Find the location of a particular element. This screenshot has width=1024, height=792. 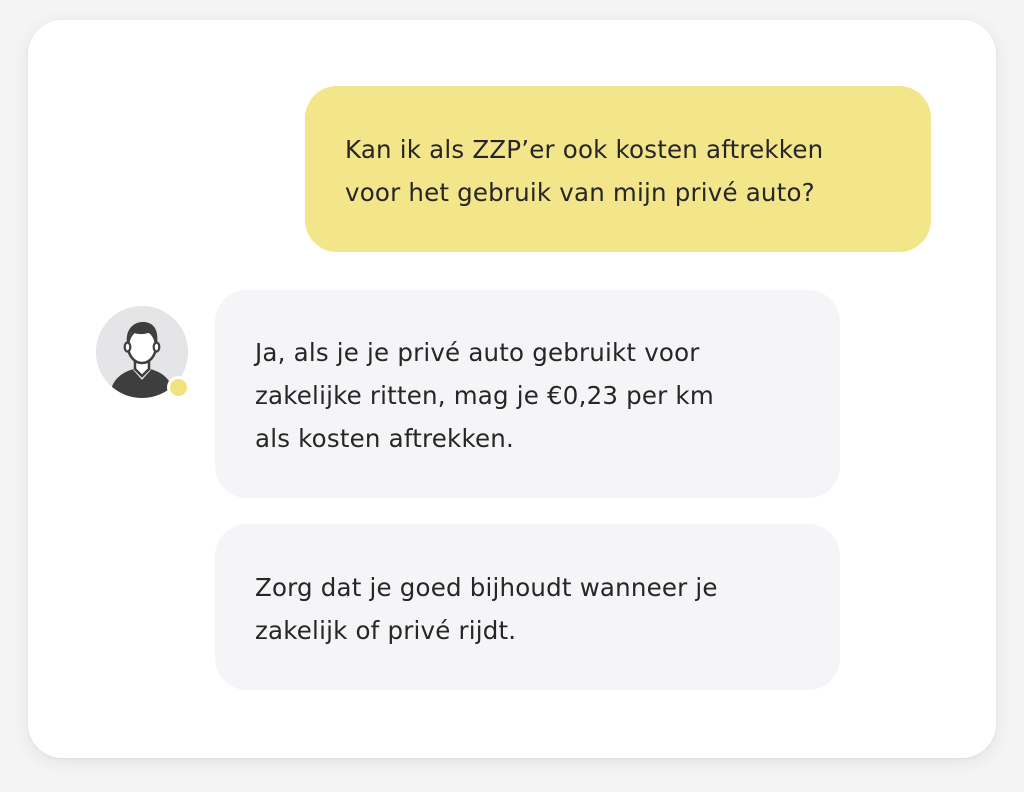

user-message-line: voor het gebruik van mijn privé auto? is located at coordinates (580, 192).